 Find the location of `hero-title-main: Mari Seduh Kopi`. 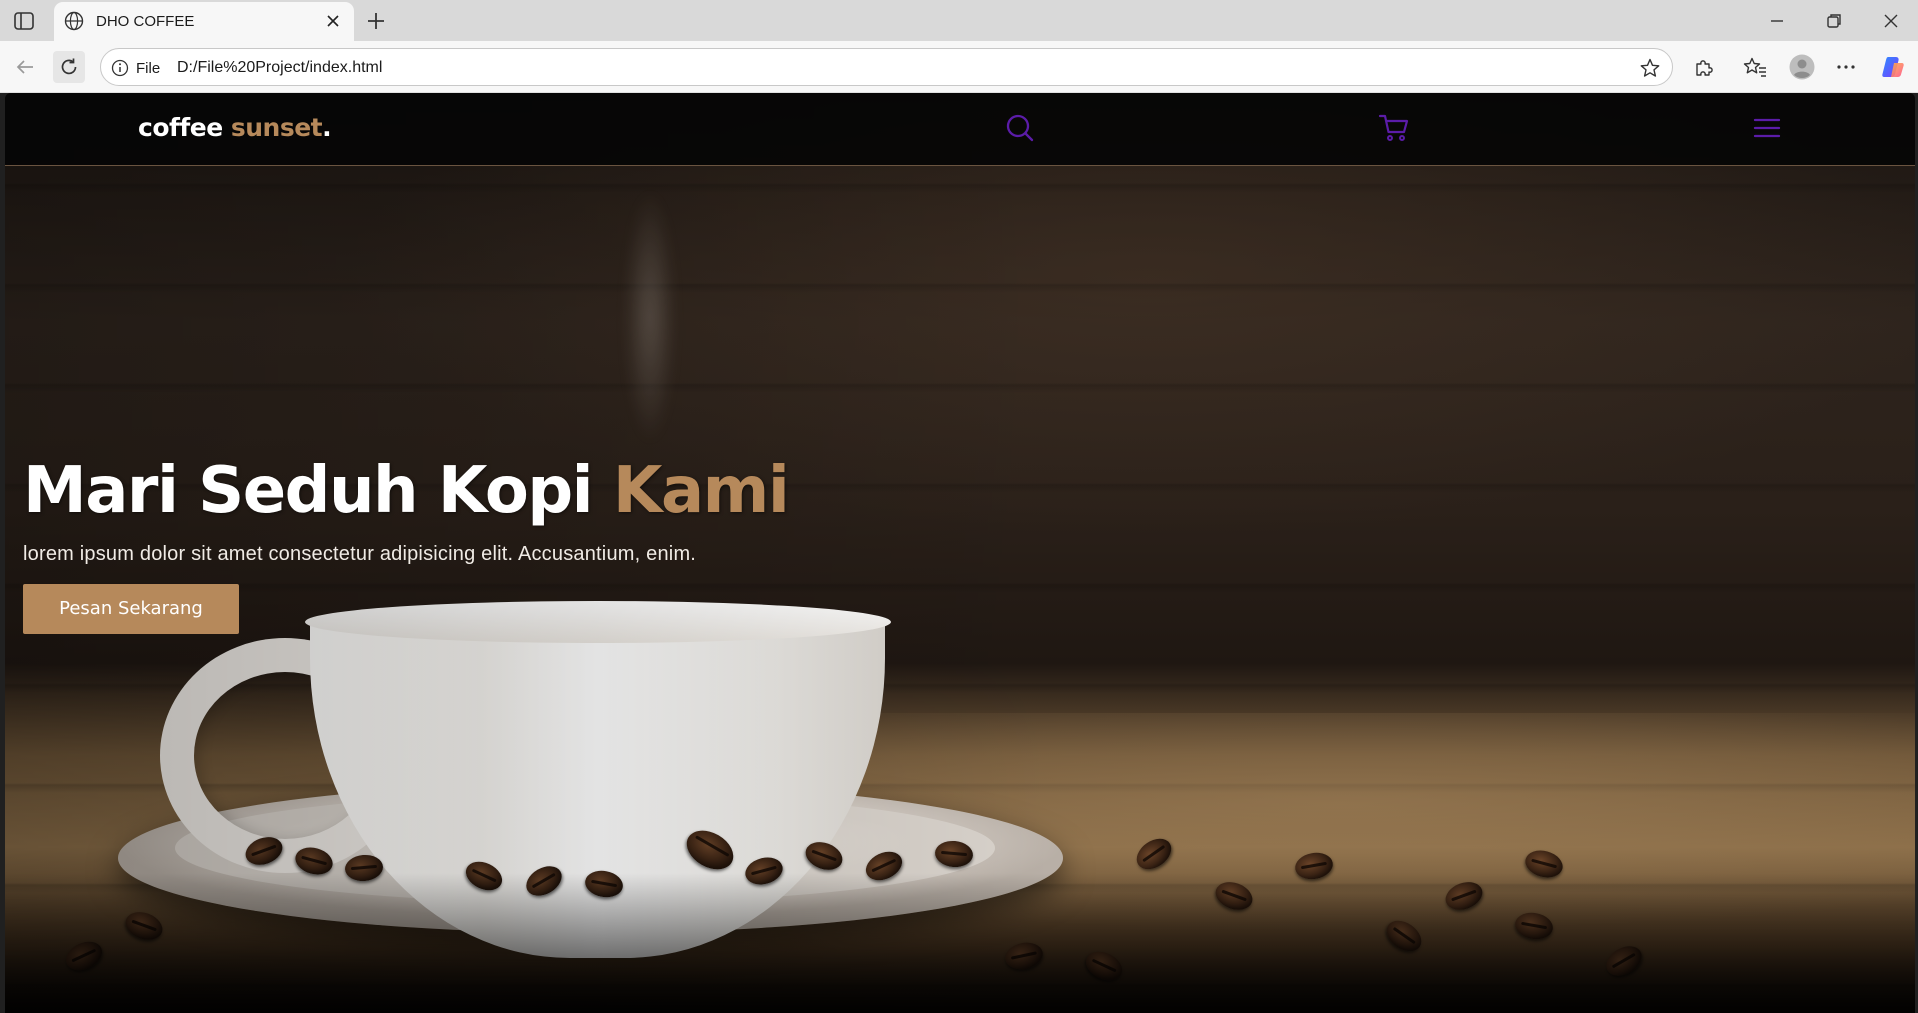

hero-title-main: Mari Seduh Kopi is located at coordinates (318, 491).